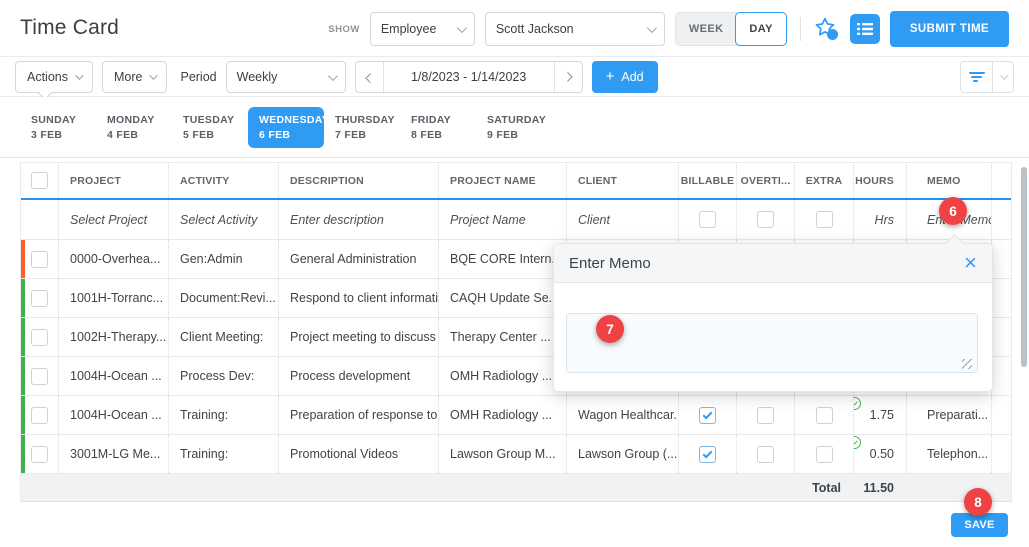 Image resolution: width=1029 pixels, height=547 pixels. Describe the element at coordinates (58, 127) in the screenshot. I see `tab-sunday: SUNDAY 3 FEB` at that location.